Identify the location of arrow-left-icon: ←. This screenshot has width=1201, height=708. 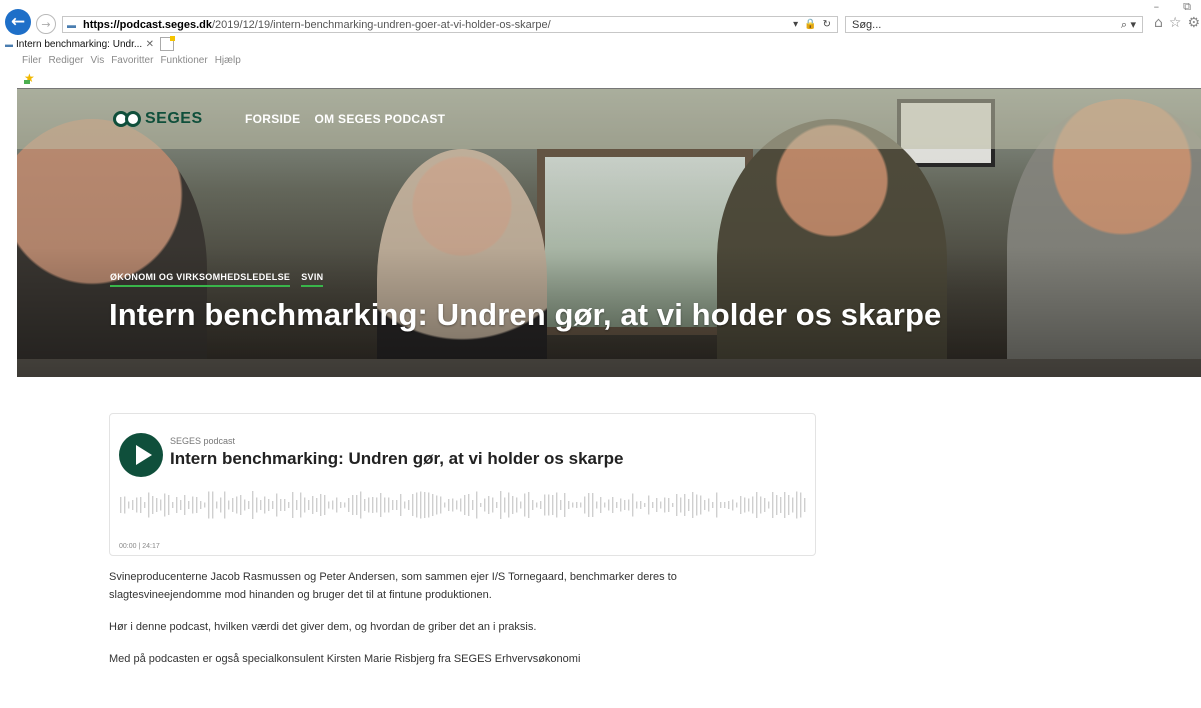
(18, 22).